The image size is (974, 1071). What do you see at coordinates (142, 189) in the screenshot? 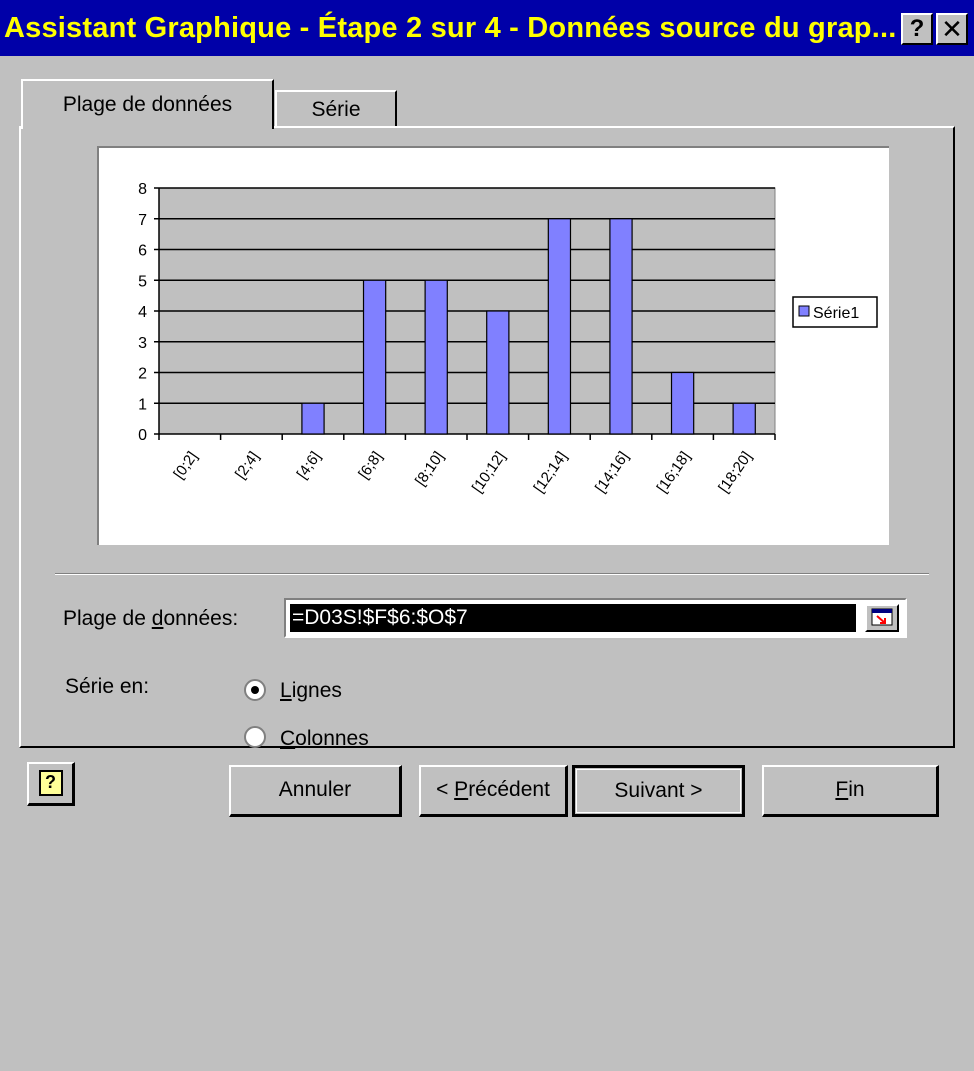
I see `y-tick-label: 8` at bounding box center [142, 189].